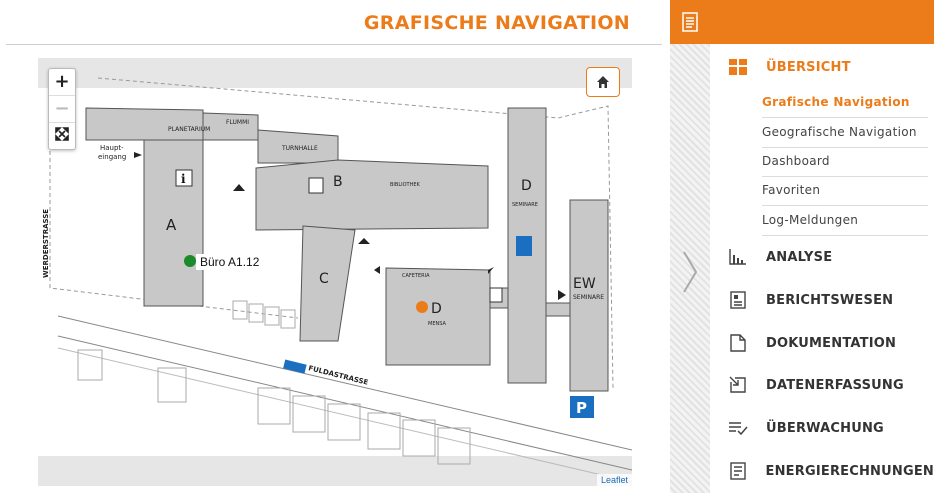 This screenshot has width=934, height=493. Describe the element at coordinates (338, 182) in the screenshot. I see `label-building-b: B` at that location.